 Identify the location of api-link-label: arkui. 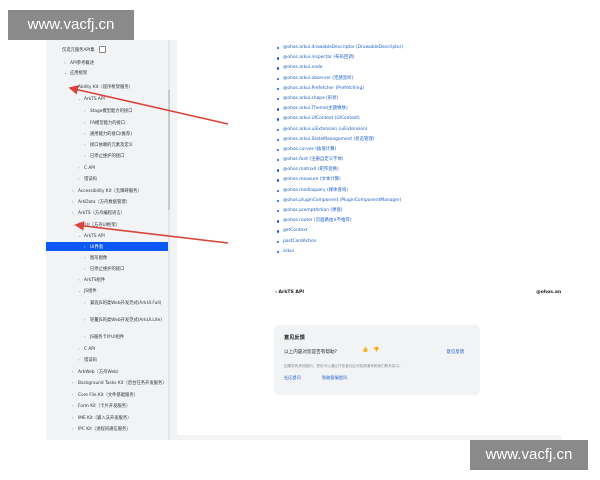
(288, 251).